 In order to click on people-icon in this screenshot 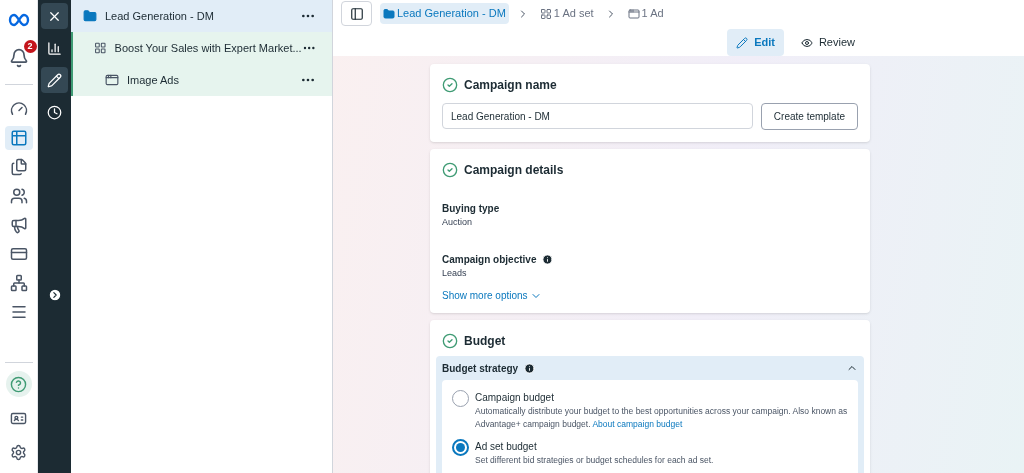, I will do `click(18, 196)`.